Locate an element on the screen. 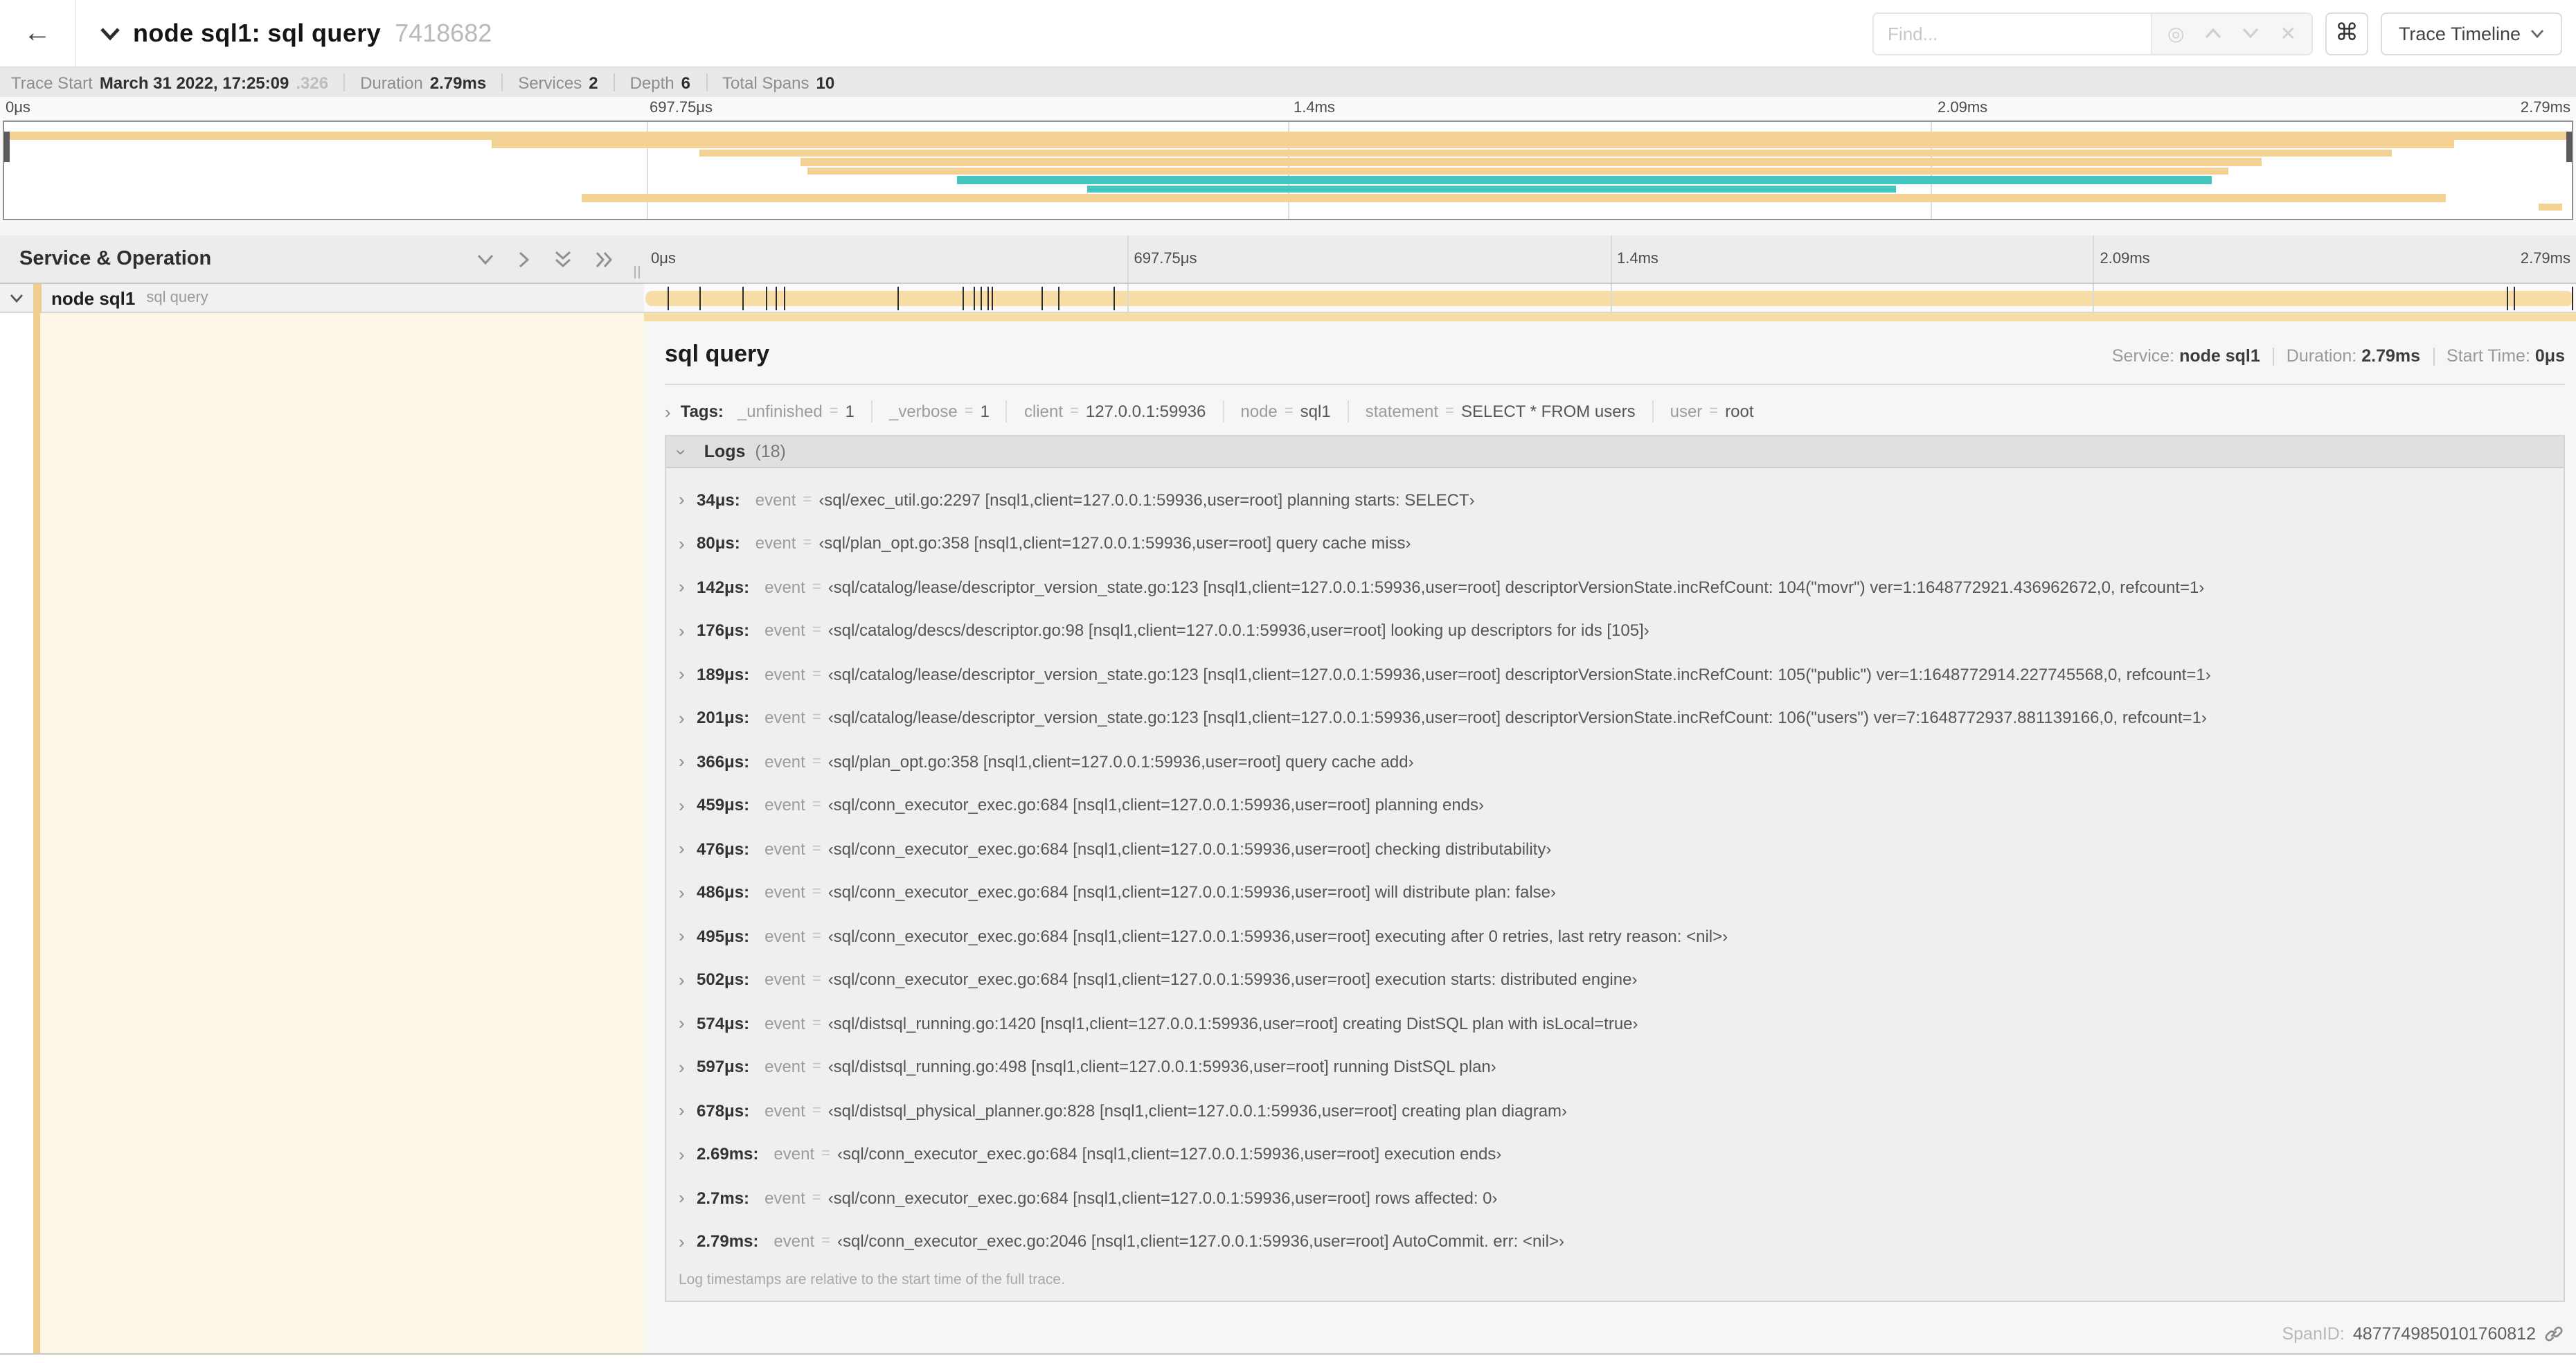 The height and width of the screenshot is (1363, 2576). trace-title-chevron-down-icon is located at coordinates (110, 33).